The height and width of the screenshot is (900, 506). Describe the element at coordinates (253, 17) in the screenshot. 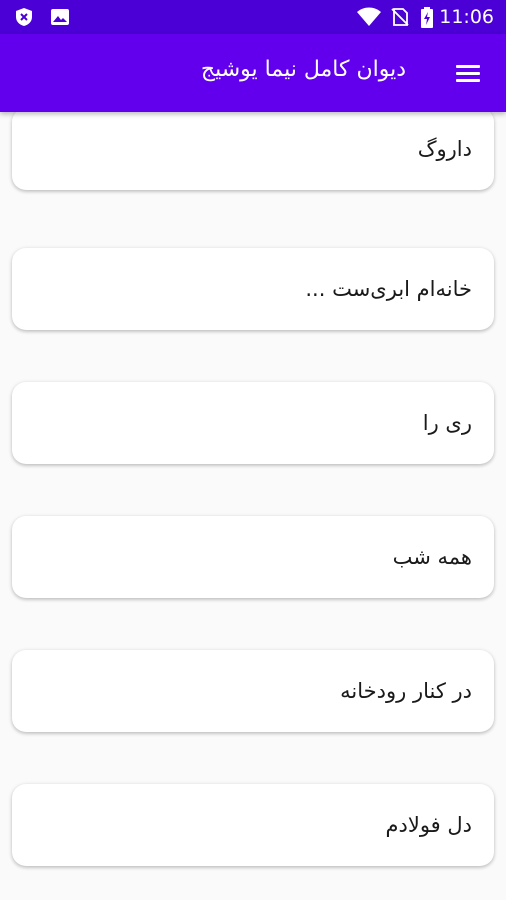

I see `status-bar: 11:06` at that location.